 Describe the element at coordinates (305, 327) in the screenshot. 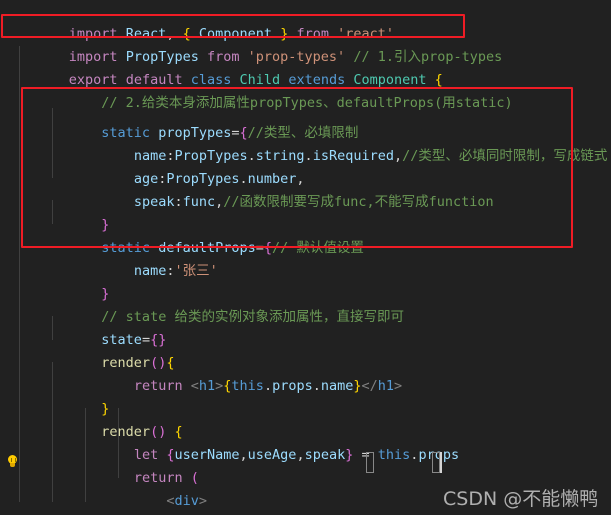

I see `code-line: state={}` at that location.